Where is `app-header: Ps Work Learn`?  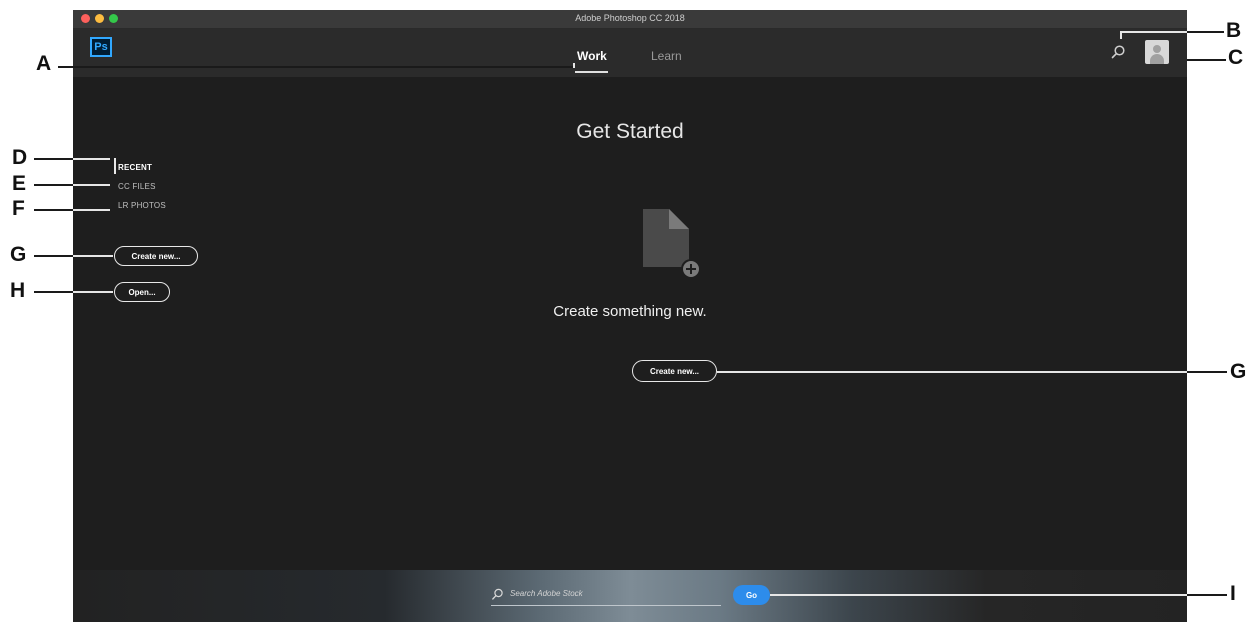 app-header: Ps Work Learn is located at coordinates (630, 53).